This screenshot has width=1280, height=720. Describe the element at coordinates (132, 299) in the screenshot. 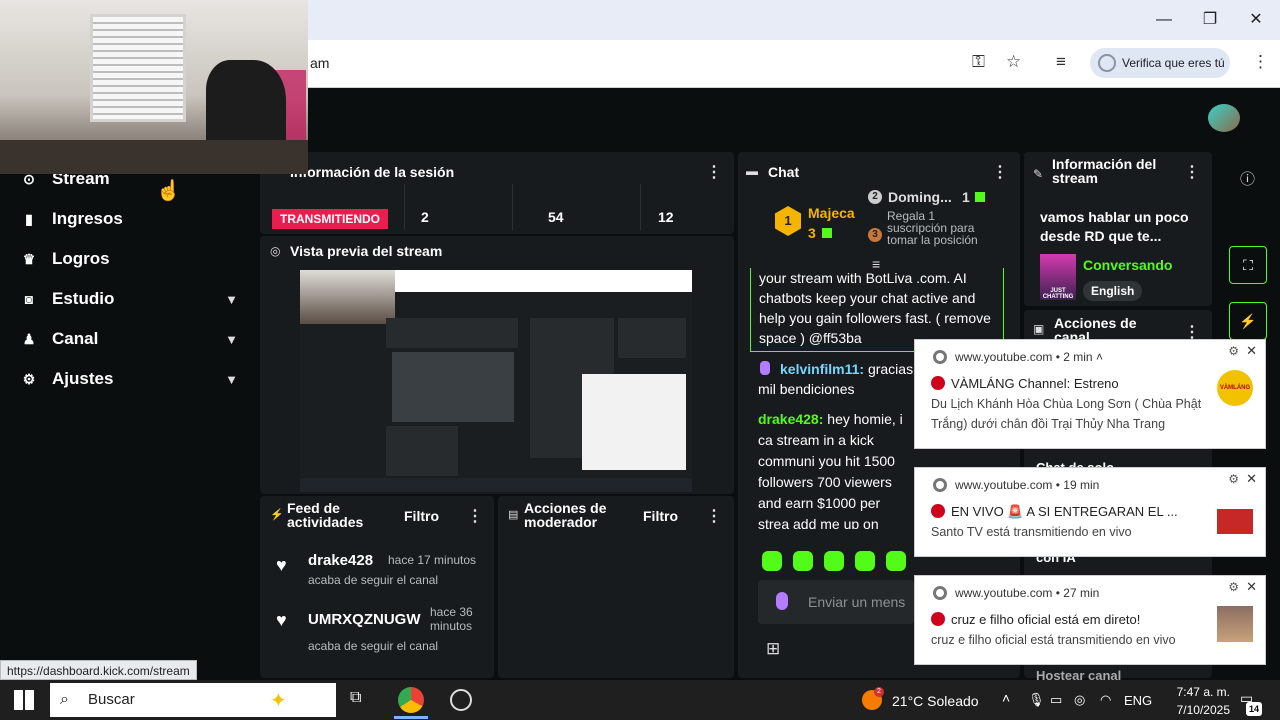

I see `sidebar-item-estudio: ◙ Estudio ▼` at that location.